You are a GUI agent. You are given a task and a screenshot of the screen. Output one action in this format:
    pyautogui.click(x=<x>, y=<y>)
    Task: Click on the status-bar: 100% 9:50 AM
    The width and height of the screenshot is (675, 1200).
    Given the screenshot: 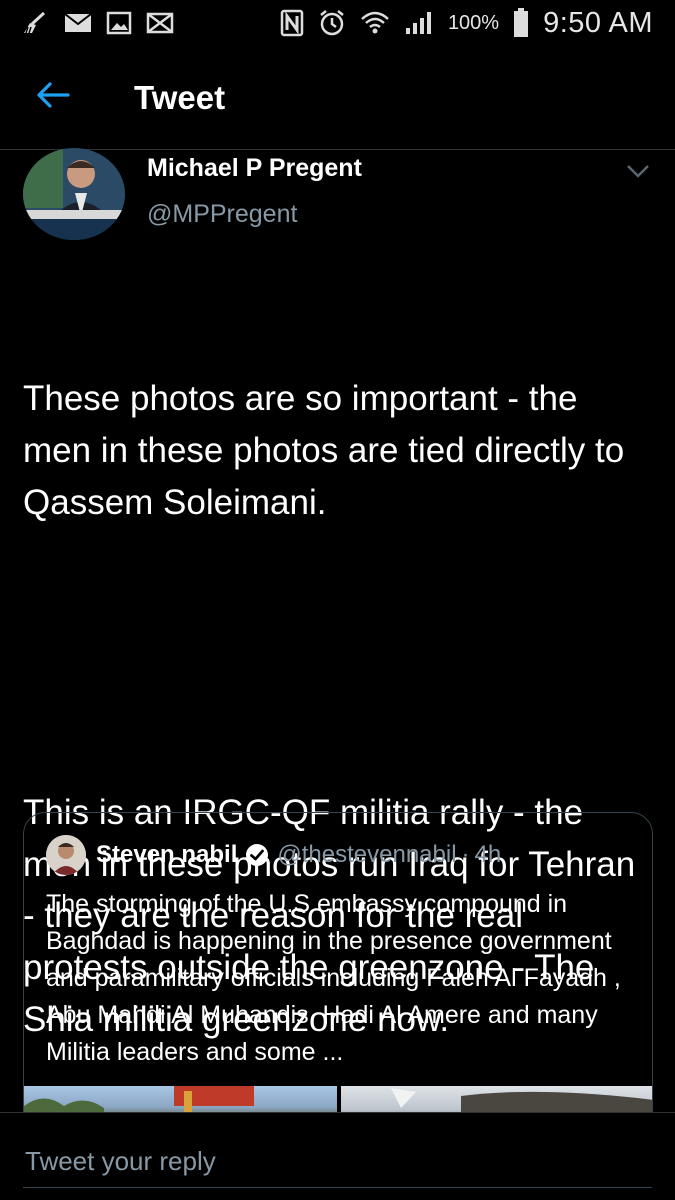 What is the action you would take?
    pyautogui.click(x=337, y=23)
    